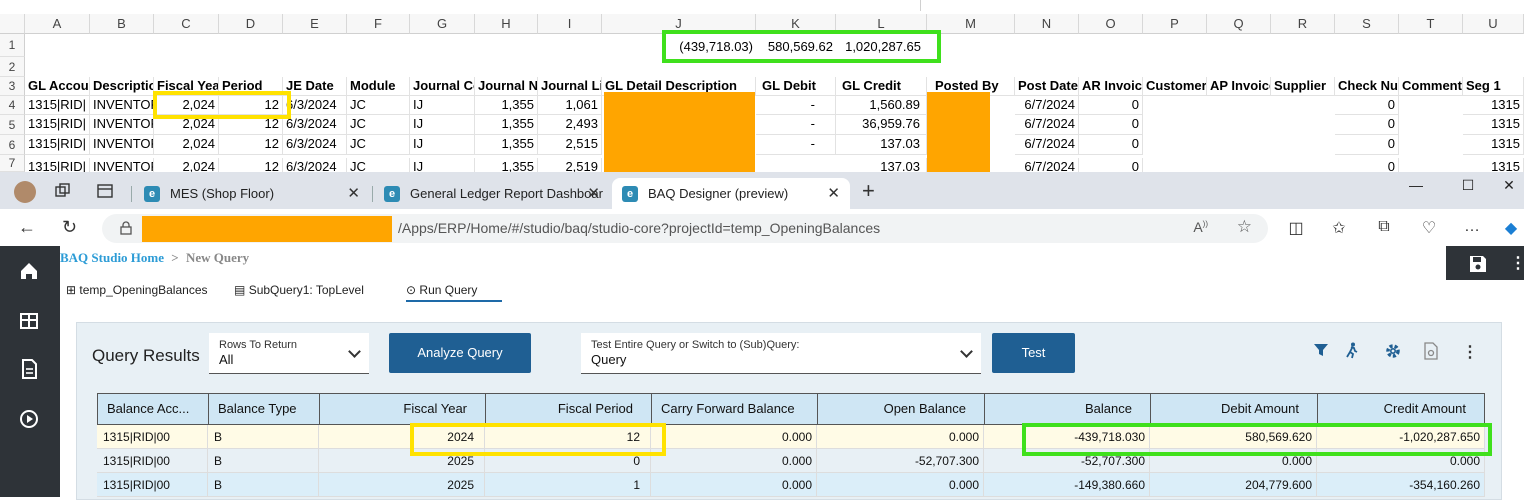 The height and width of the screenshot is (500, 1524). Describe the element at coordinates (122, 24) in the screenshot. I see `col-header-b: B` at that location.